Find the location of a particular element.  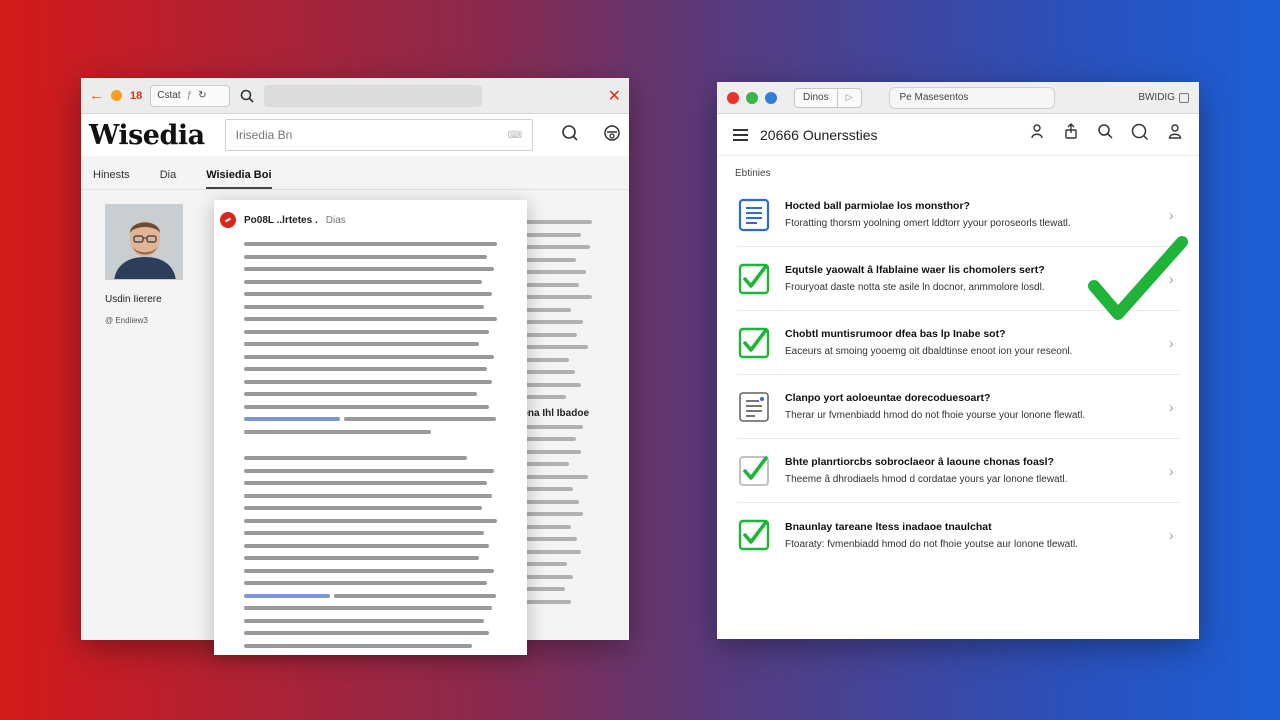

question-title: Clanpo yort aoloeuntae dorecoduesoart? is located at coordinates (888, 398).